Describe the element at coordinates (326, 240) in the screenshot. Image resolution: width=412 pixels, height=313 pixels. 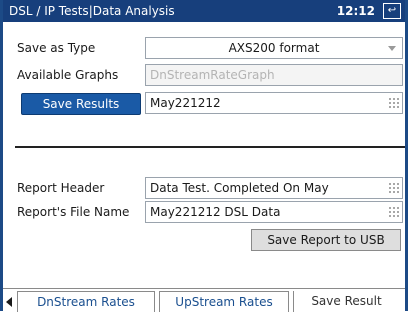
I see `save-report-usb-button: Save Report to USB` at that location.